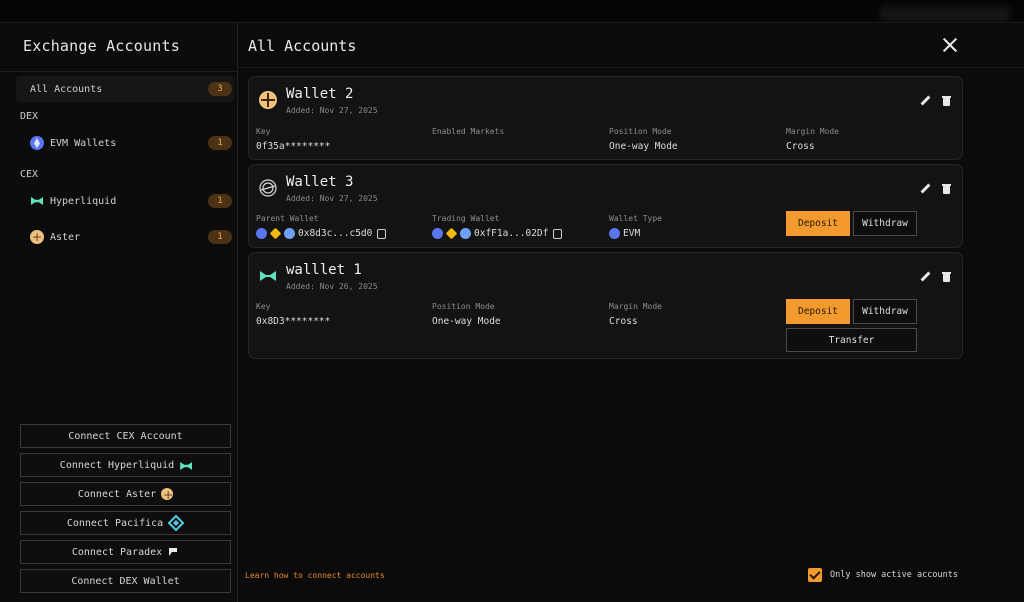  I want to click on field-label: Enabled Markets, so click(468, 131).